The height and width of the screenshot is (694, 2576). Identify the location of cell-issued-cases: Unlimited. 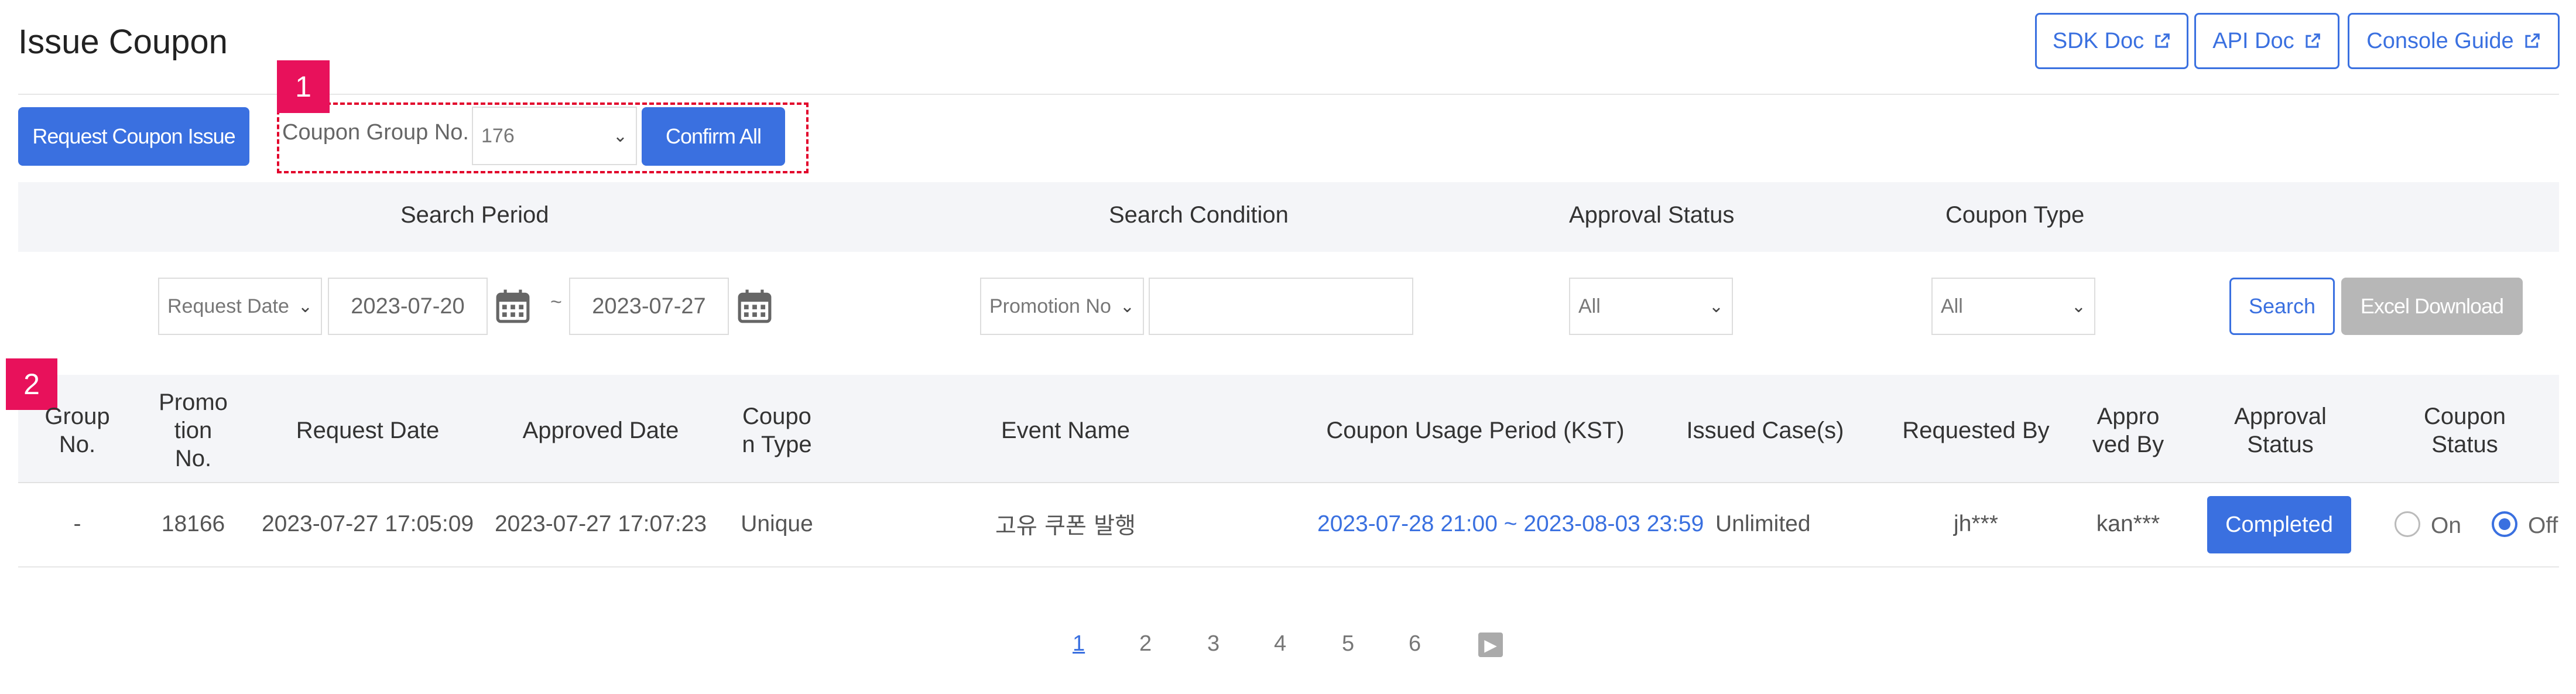
(1763, 523).